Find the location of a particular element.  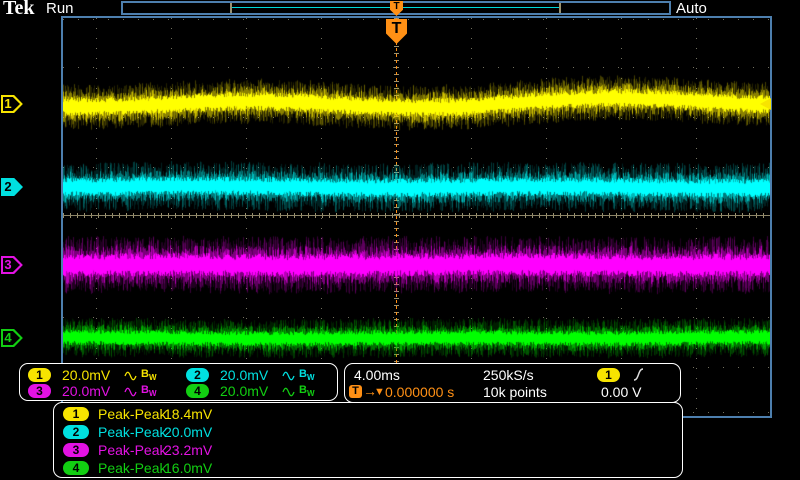

tek-logo: Tek is located at coordinates (19, 9).